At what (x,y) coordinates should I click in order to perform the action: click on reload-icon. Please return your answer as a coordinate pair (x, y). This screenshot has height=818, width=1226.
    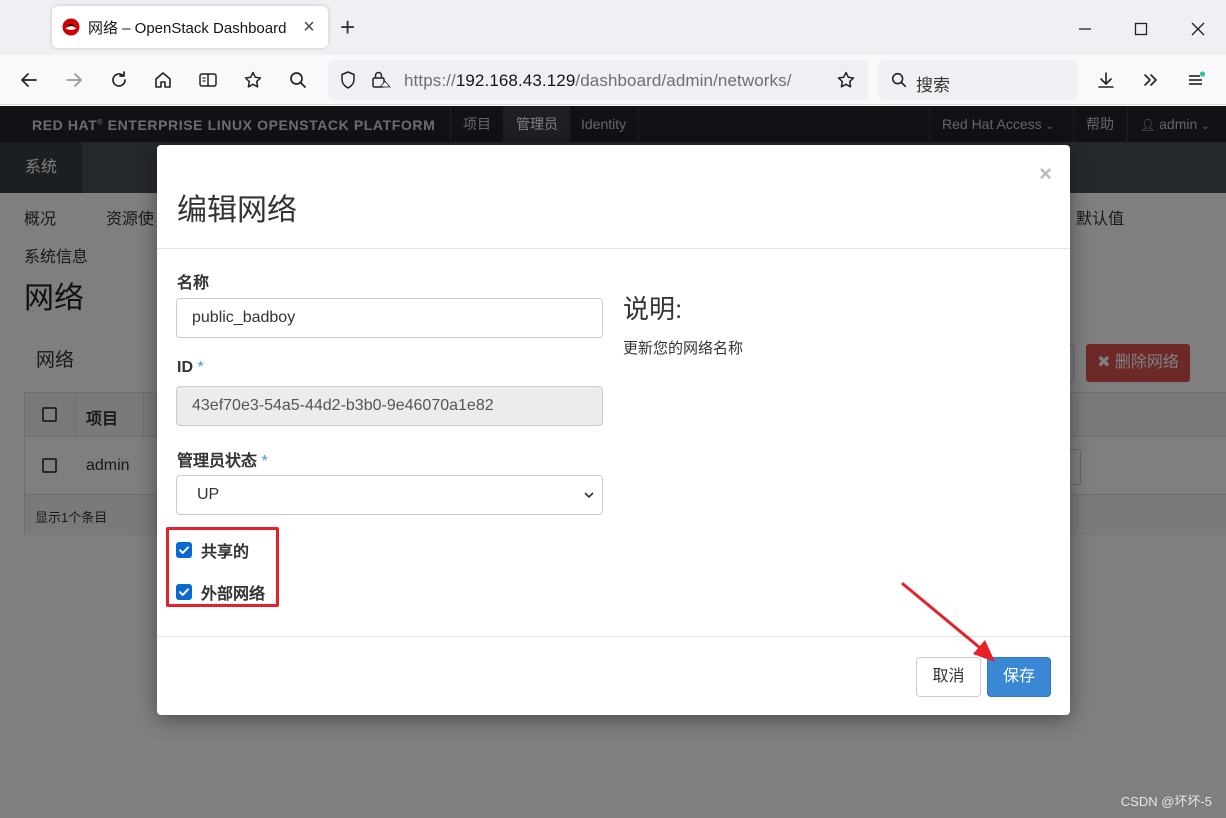
    Looking at the image, I should click on (119, 80).